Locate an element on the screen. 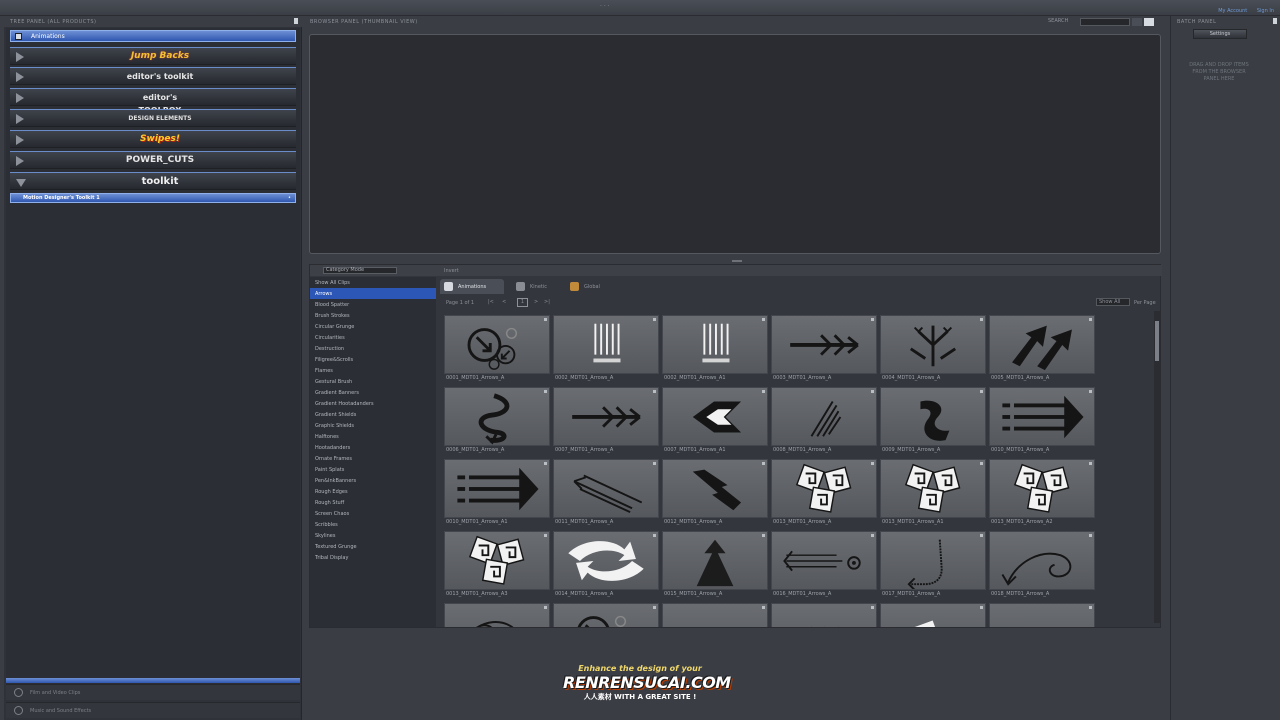  category-item: Flames is located at coordinates (373, 370).